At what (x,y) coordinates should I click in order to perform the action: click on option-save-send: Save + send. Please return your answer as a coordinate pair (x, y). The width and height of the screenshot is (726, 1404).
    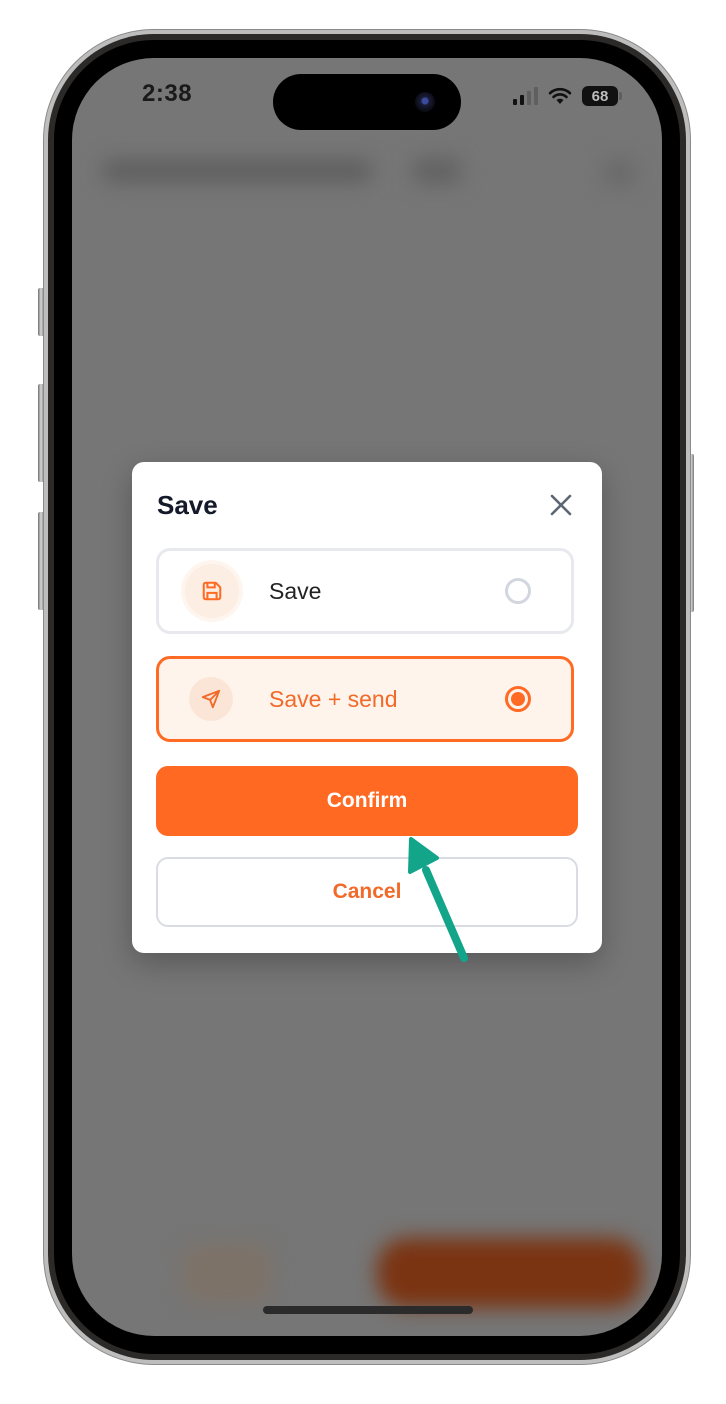
    Looking at the image, I should click on (365, 699).